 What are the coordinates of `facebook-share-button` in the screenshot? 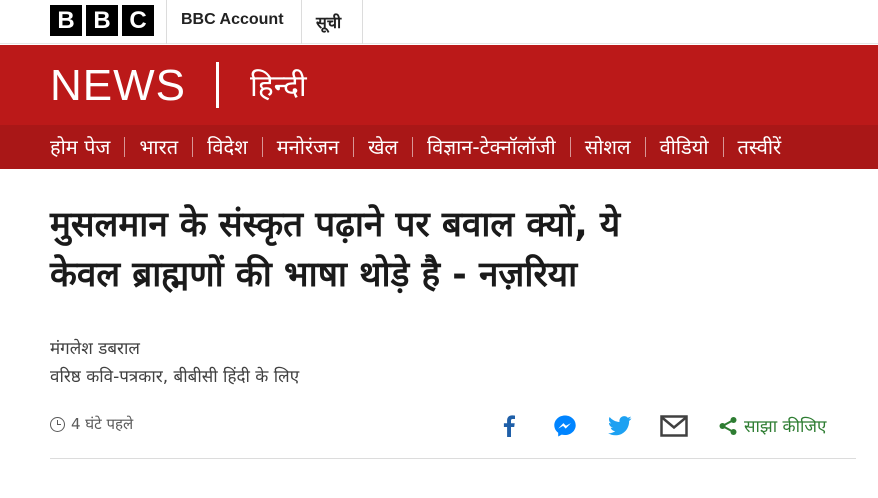 It's located at (509, 426).